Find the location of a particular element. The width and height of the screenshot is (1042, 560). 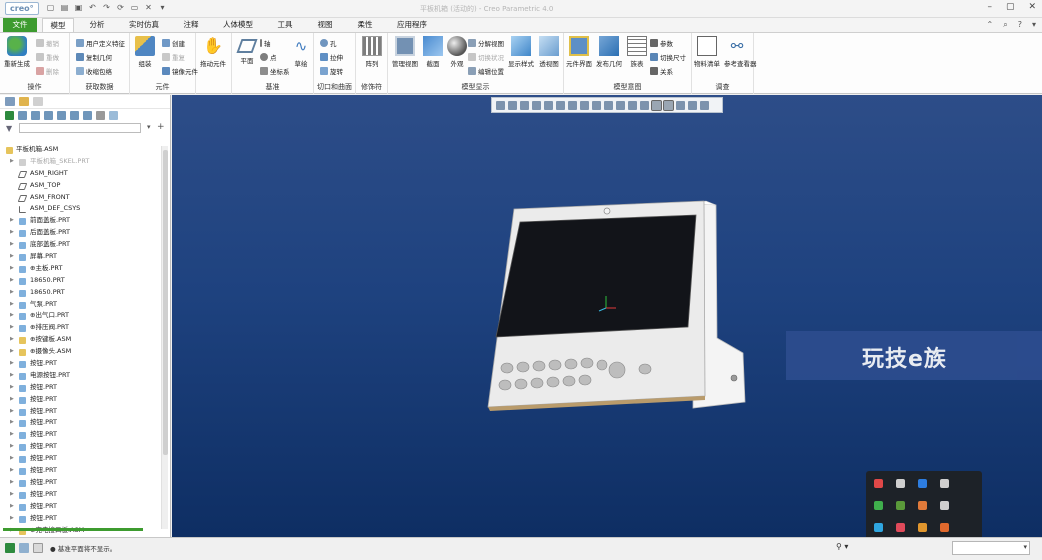

expand-icon is located at coordinates (87, 115).